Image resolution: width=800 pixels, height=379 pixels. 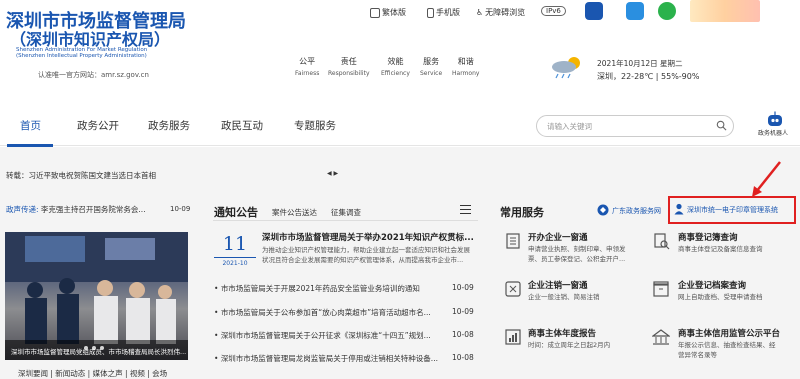 I want to click on service-desc: 年报公示信息、抽查检查结果、经 营异常名录等, so click(x=727, y=350).